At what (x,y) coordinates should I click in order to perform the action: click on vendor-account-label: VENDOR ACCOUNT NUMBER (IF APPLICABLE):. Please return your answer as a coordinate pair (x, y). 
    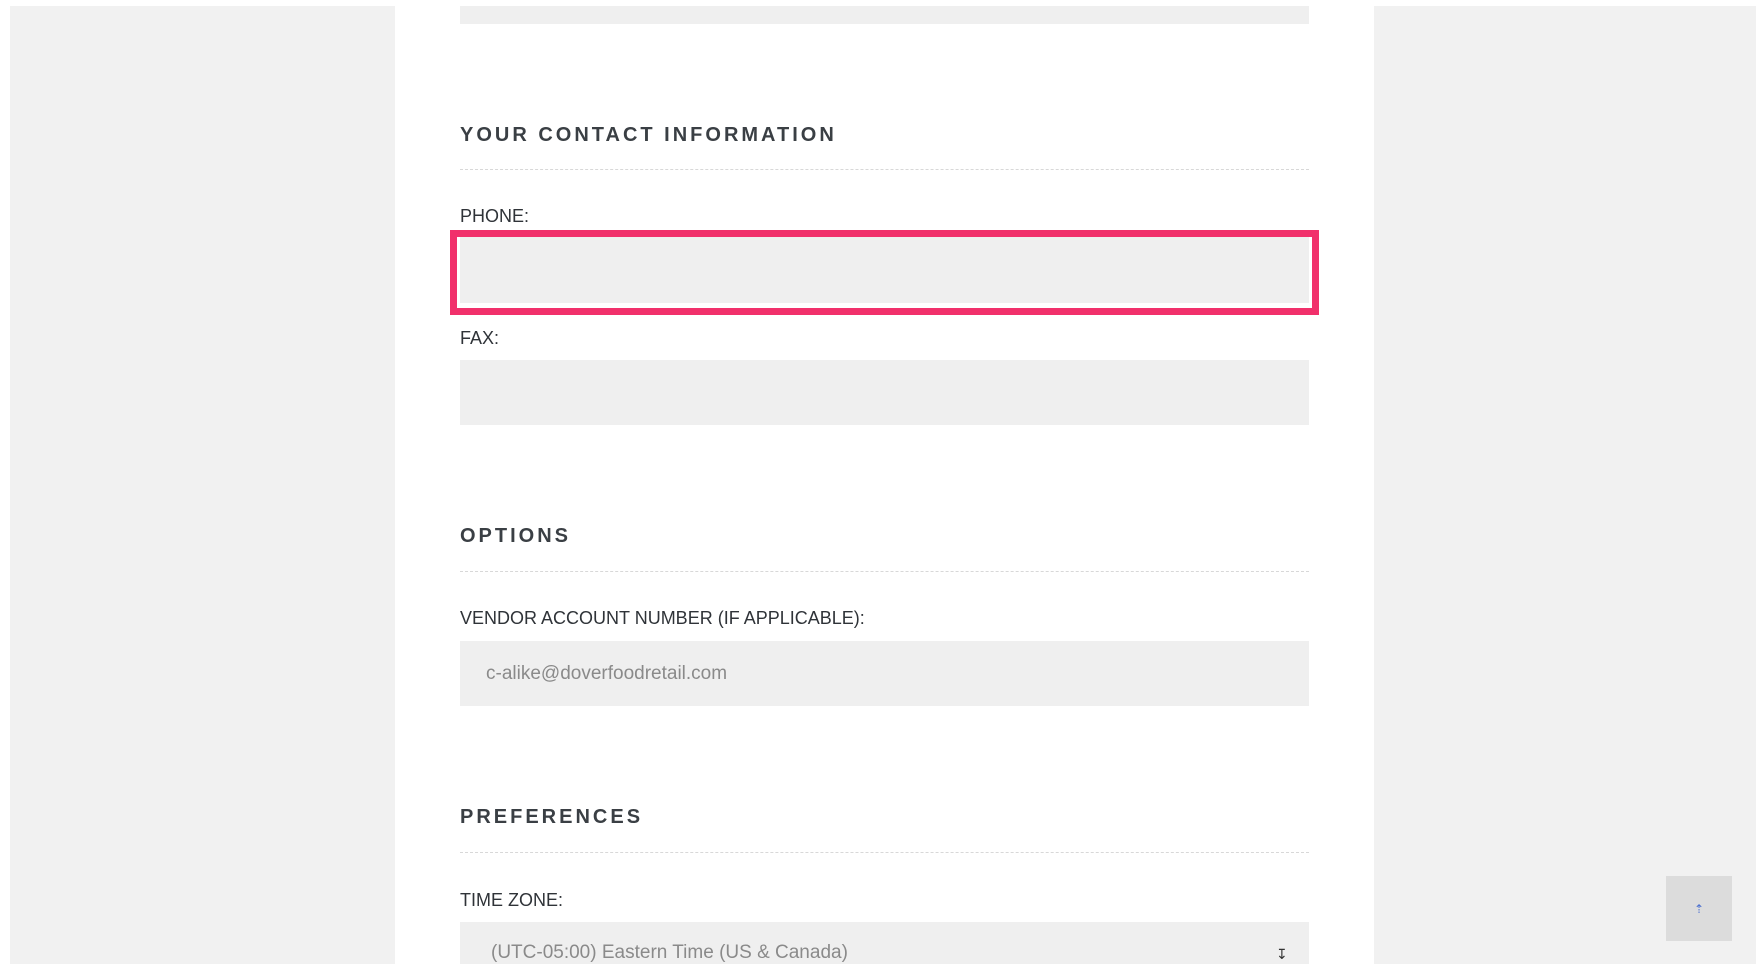
    Looking at the image, I should click on (662, 618).